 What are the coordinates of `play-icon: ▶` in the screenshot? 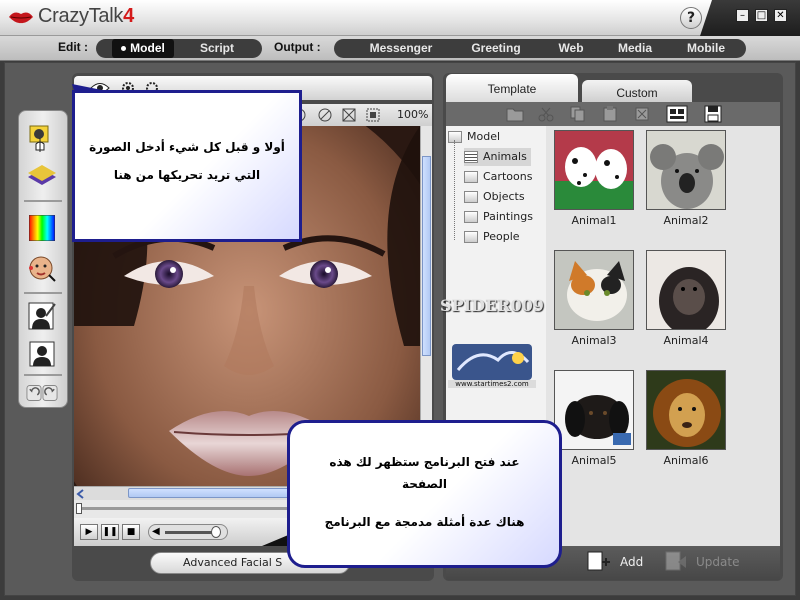 It's located at (89, 532).